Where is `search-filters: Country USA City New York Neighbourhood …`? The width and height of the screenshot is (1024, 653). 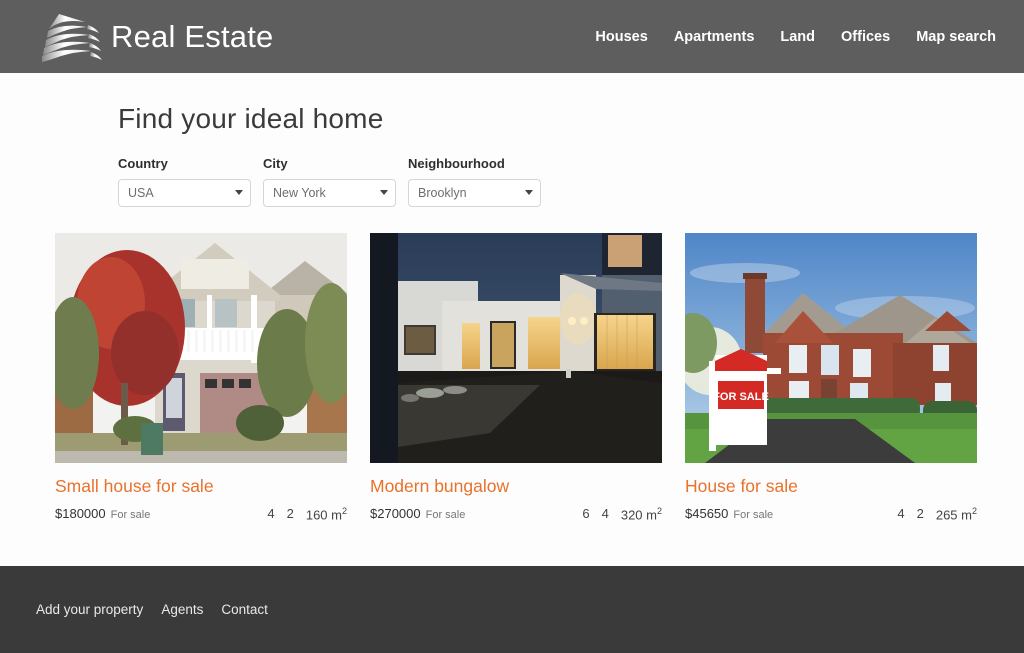 search-filters: Country USA City New York Neighbourhood … is located at coordinates (512, 171).